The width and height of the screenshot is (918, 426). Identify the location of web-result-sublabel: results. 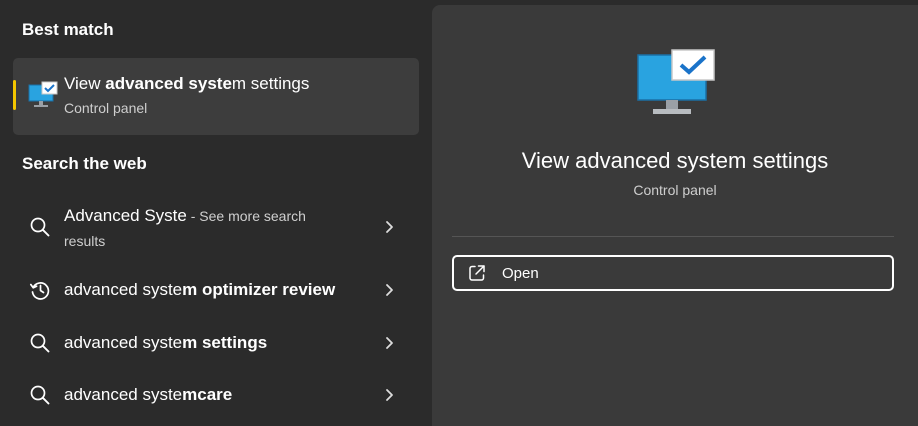
(85, 241).